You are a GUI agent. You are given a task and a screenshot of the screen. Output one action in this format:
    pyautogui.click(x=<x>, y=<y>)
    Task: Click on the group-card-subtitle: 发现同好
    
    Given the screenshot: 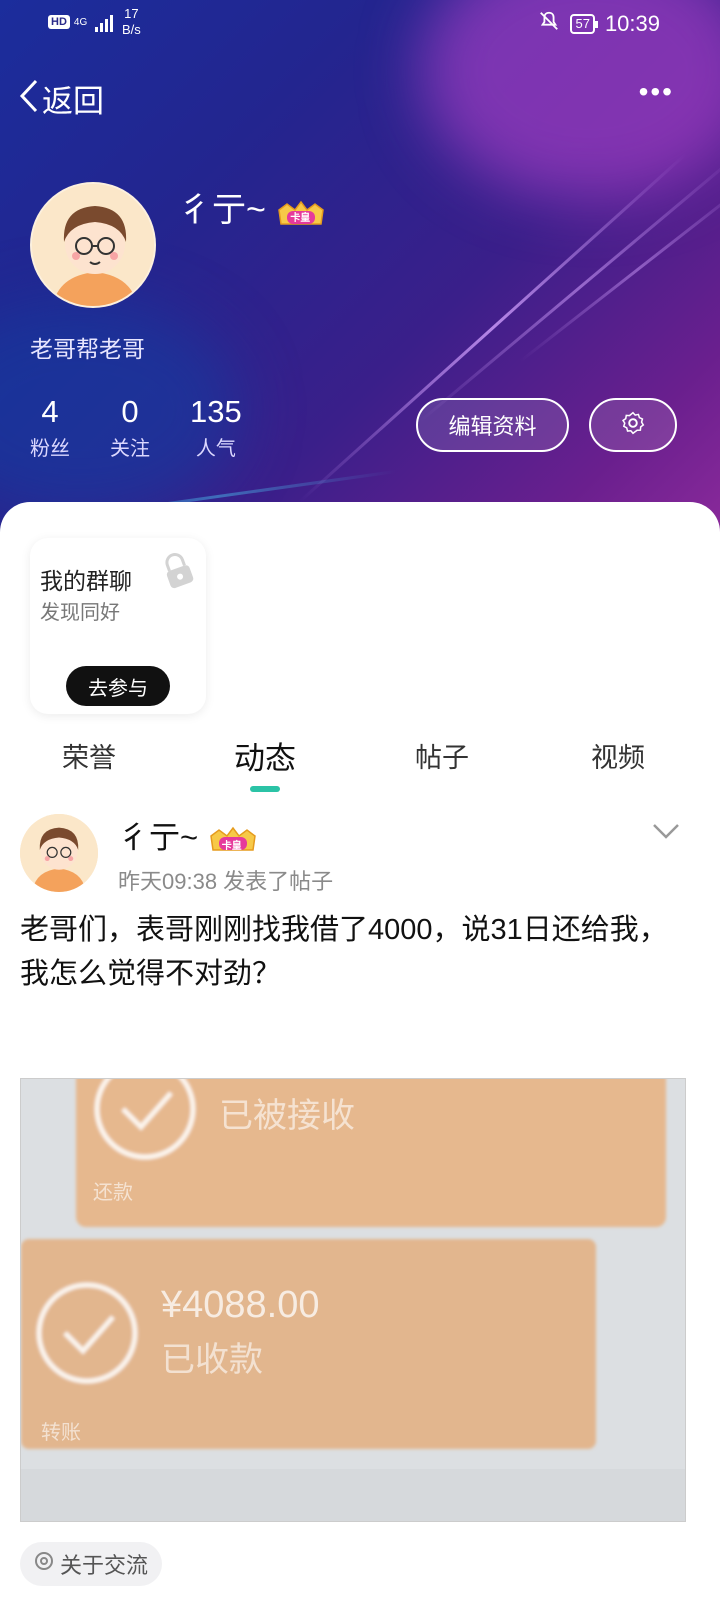 What is the action you would take?
    pyautogui.click(x=80, y=613)
    